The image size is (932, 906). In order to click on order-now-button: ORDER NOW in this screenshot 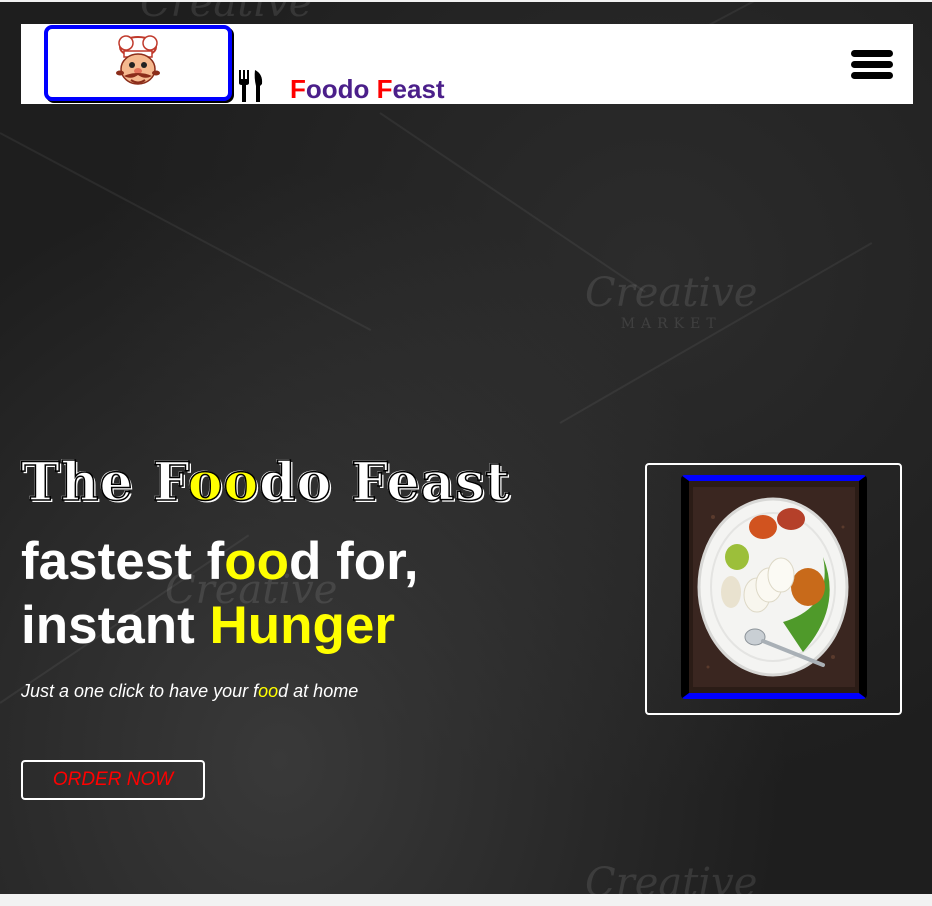, I will do `click(113, 780)`.